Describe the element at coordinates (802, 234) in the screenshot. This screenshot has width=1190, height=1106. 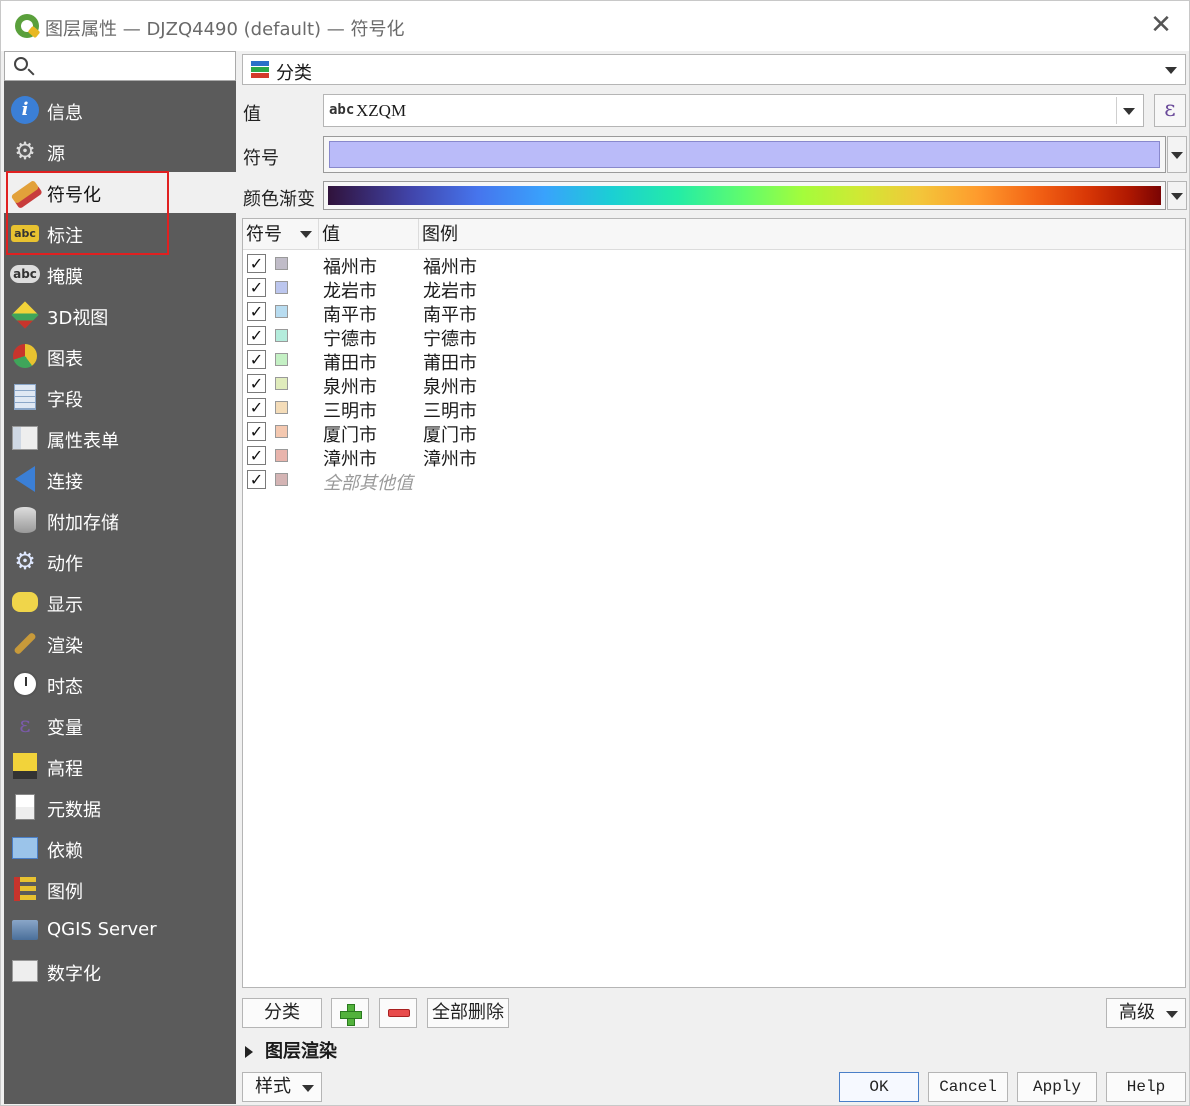
I see `header-legend: 图例` at that location.